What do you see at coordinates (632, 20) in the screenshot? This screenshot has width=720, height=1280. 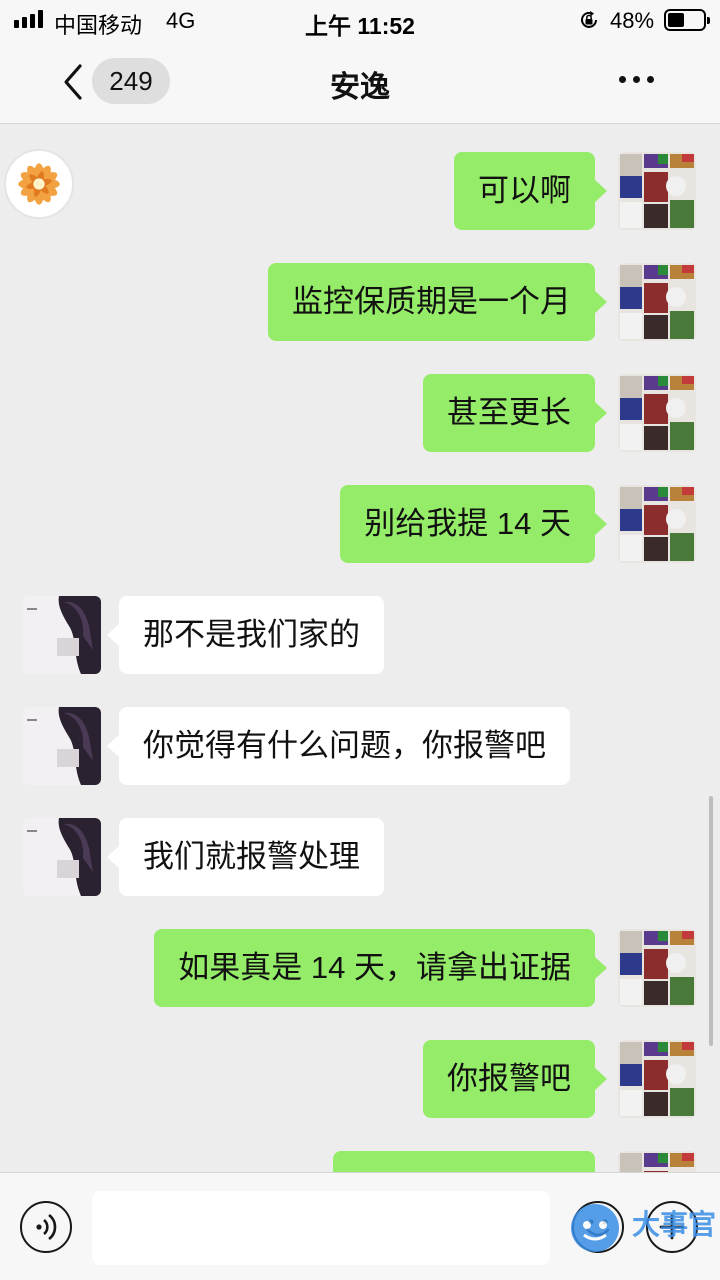 I see `battery-percent: 48%` at bounding box center [632, 20].